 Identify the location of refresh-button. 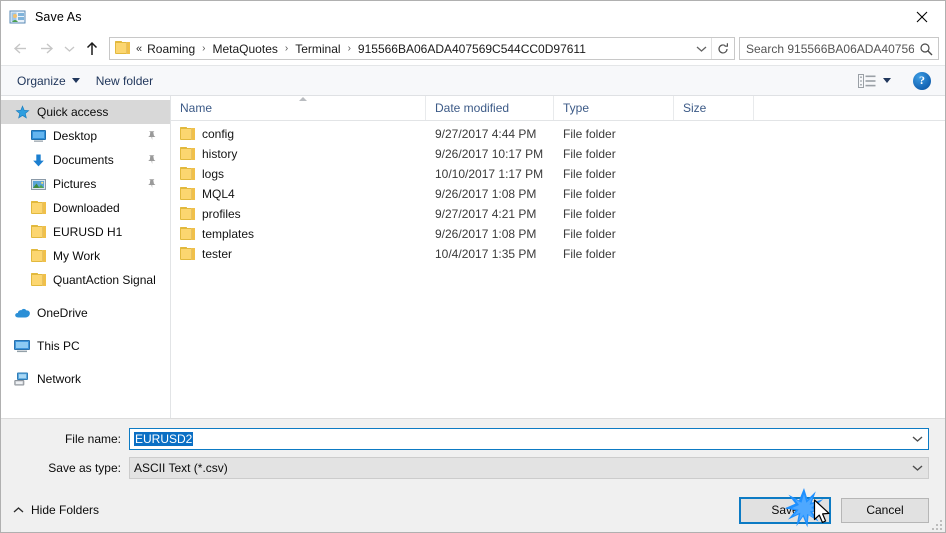
(722, 48).